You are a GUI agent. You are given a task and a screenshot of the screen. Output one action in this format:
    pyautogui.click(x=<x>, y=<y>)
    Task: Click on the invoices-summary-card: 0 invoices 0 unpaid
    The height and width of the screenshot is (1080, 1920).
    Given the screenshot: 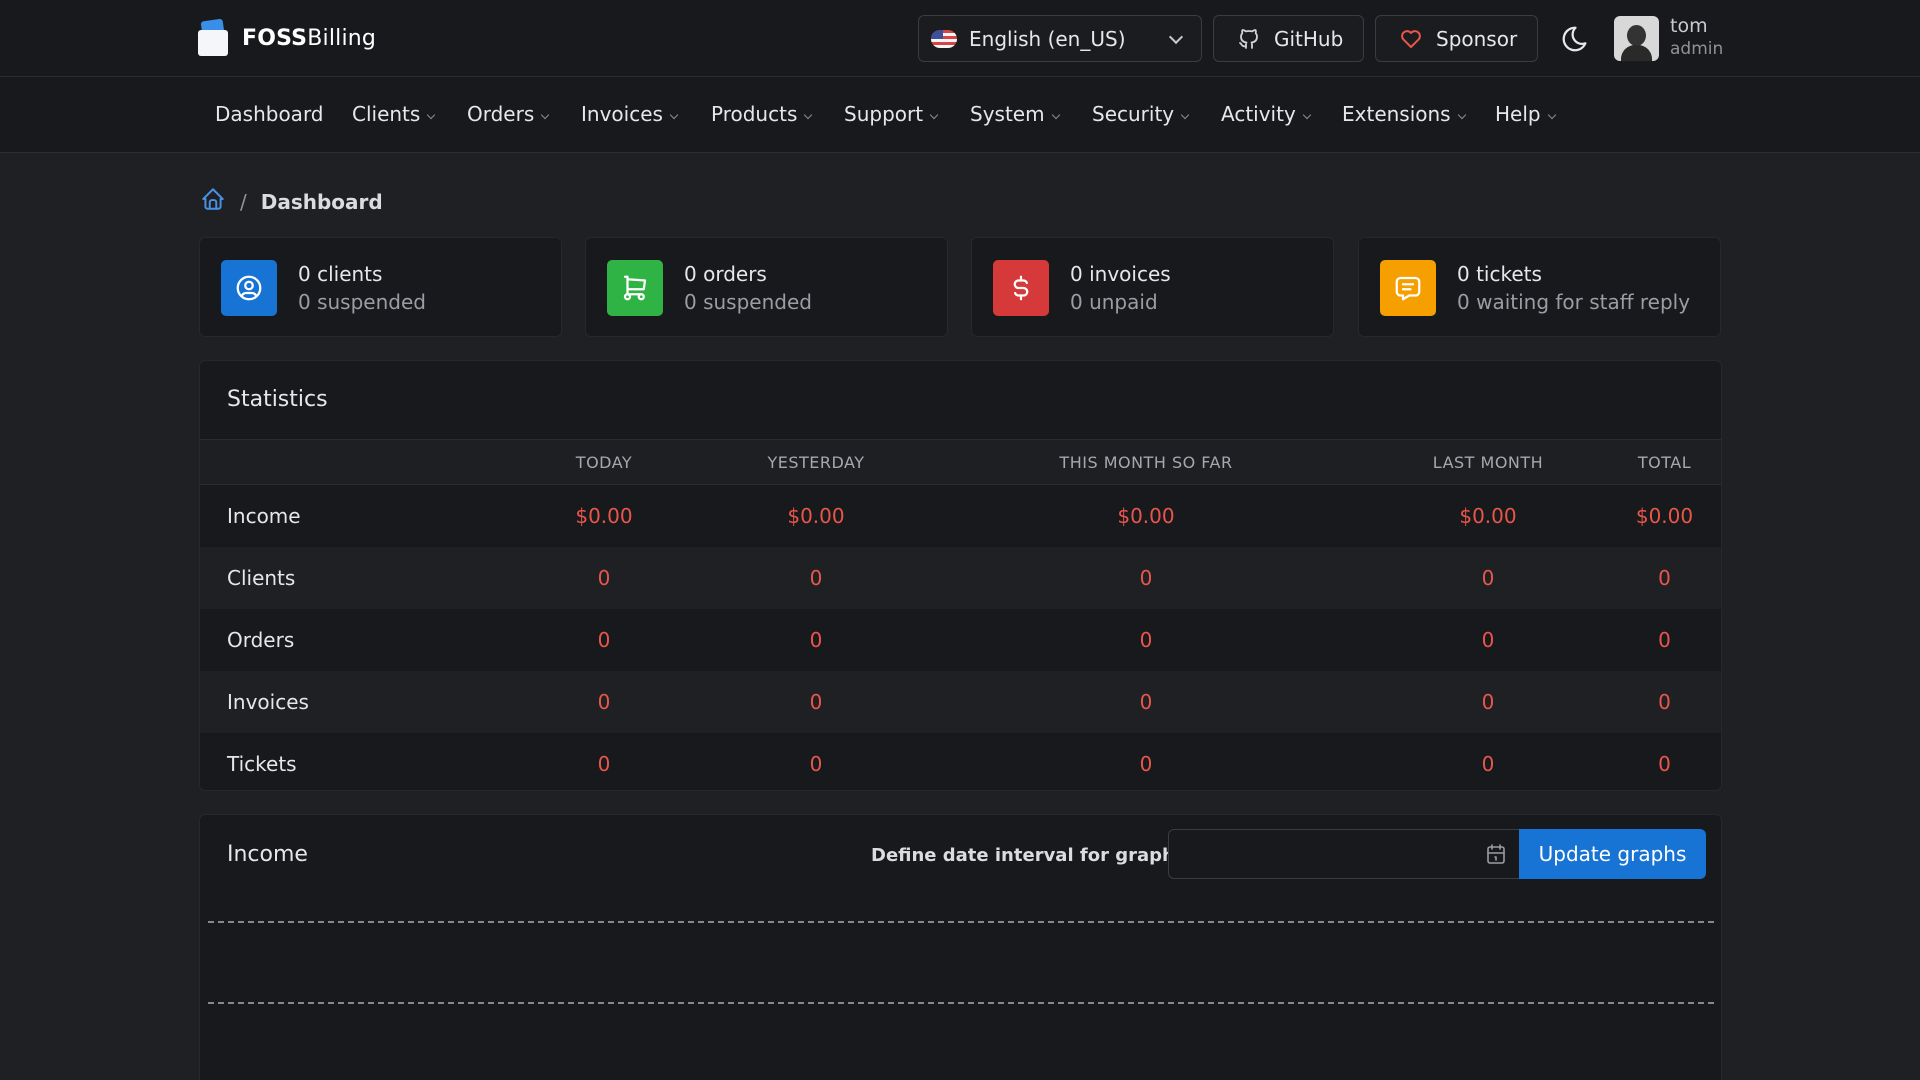 What is the action you would take?
    pyautogui.click(x=1152, y=287)
    